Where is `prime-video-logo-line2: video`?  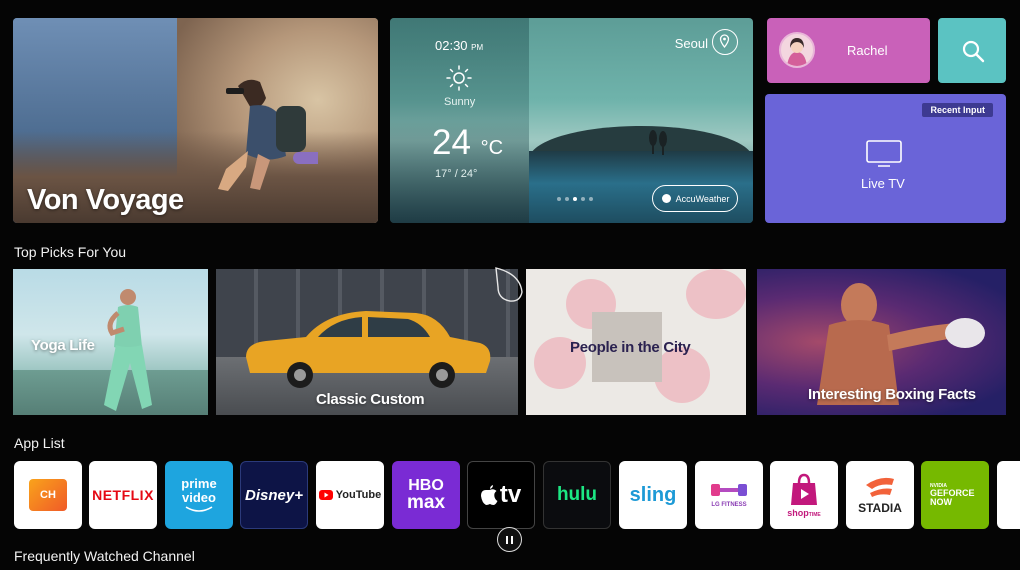 prime-video-logo-line2: video is located at coordinates (199, 497).